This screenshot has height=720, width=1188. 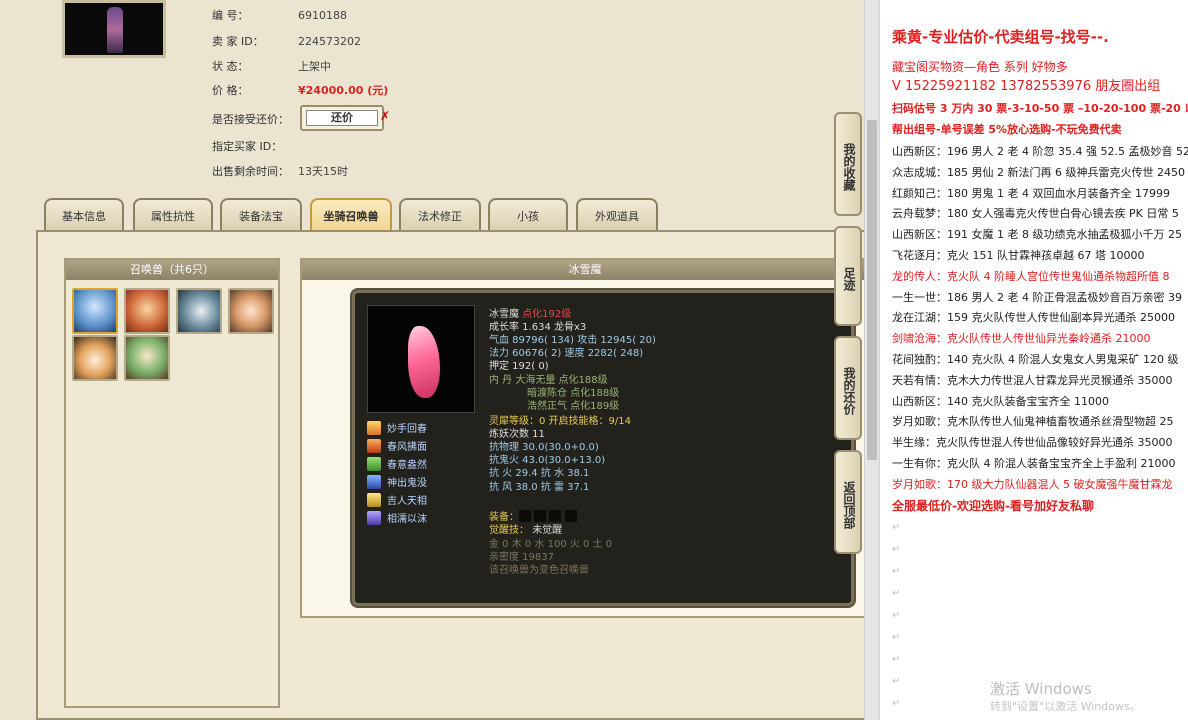 What do you see at coordinates (993, 506) in the screenshot?
I see `ad-footer: 全服最低价-欢迎选购-看号加好友私聊` at bounding box center [993, 506].